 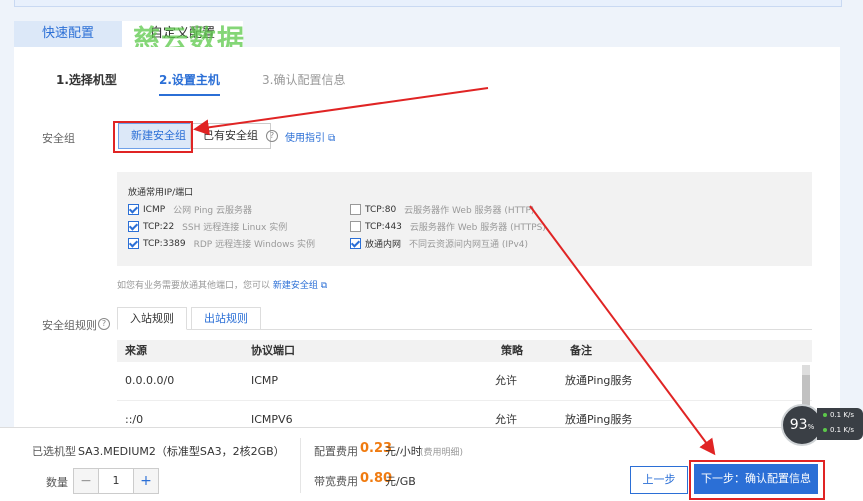 I want to click on rule-tabs: 入站规则 出站规则, so click(x=464, y=318).